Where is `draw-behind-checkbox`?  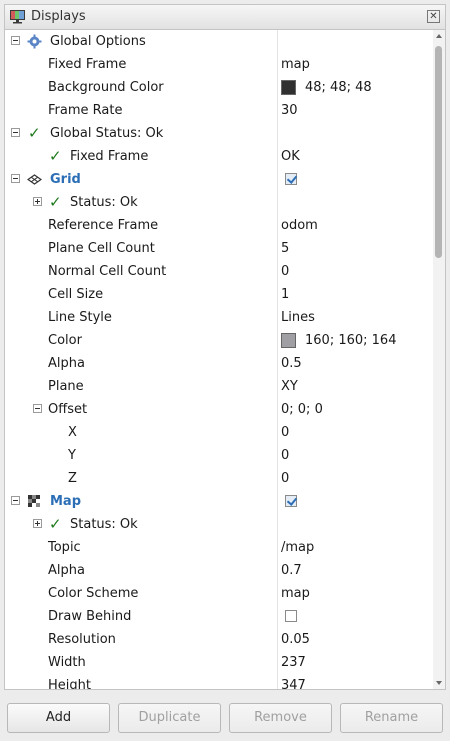
draw-behind-checkbox is located at coordinates (291, 616).